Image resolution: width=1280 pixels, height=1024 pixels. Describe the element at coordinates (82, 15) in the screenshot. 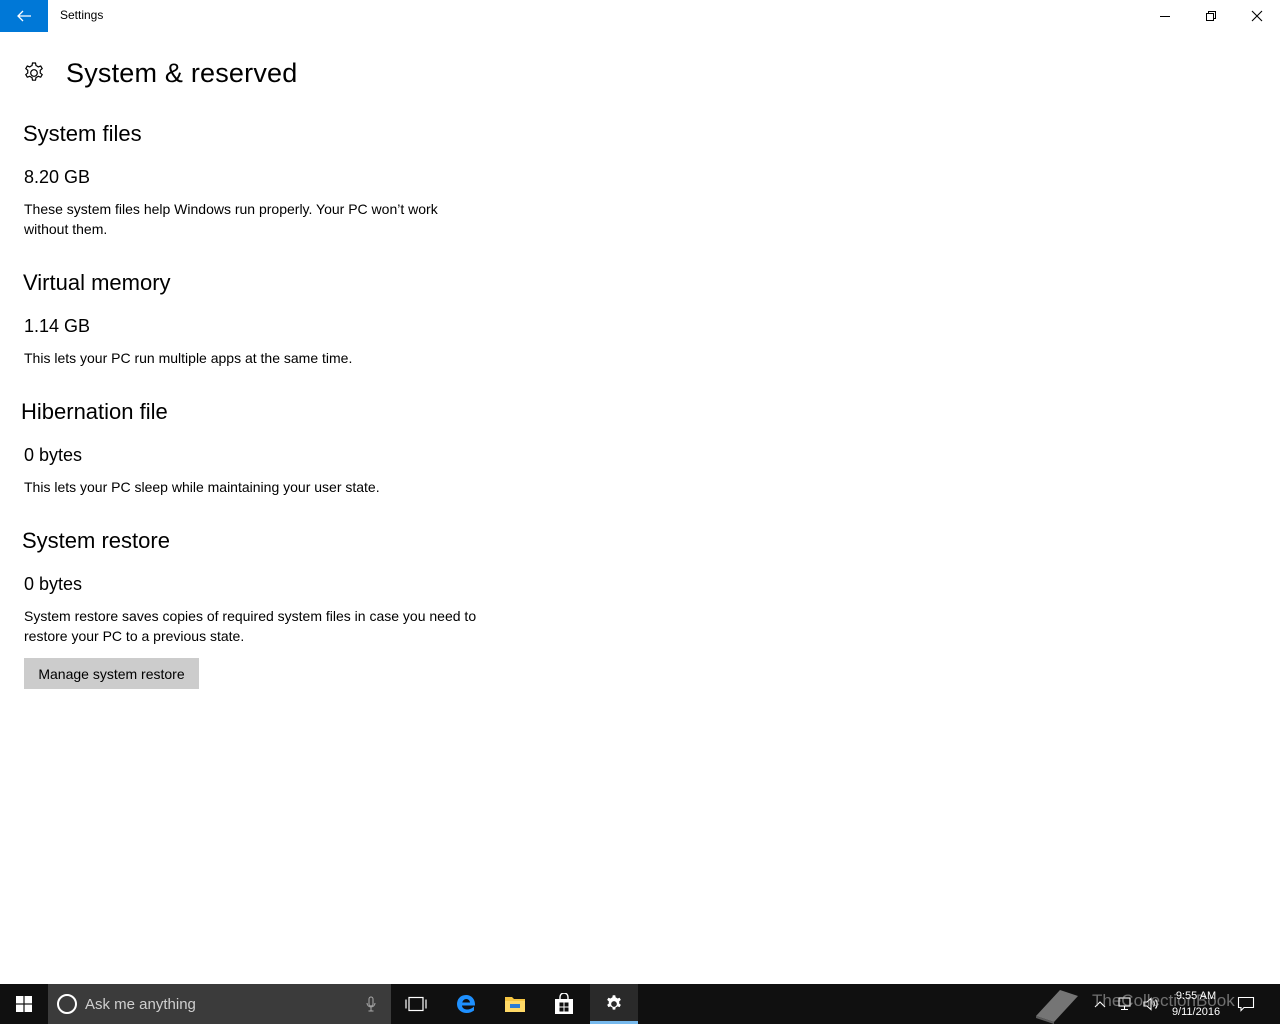

I see `window-title: Settings` at that location.